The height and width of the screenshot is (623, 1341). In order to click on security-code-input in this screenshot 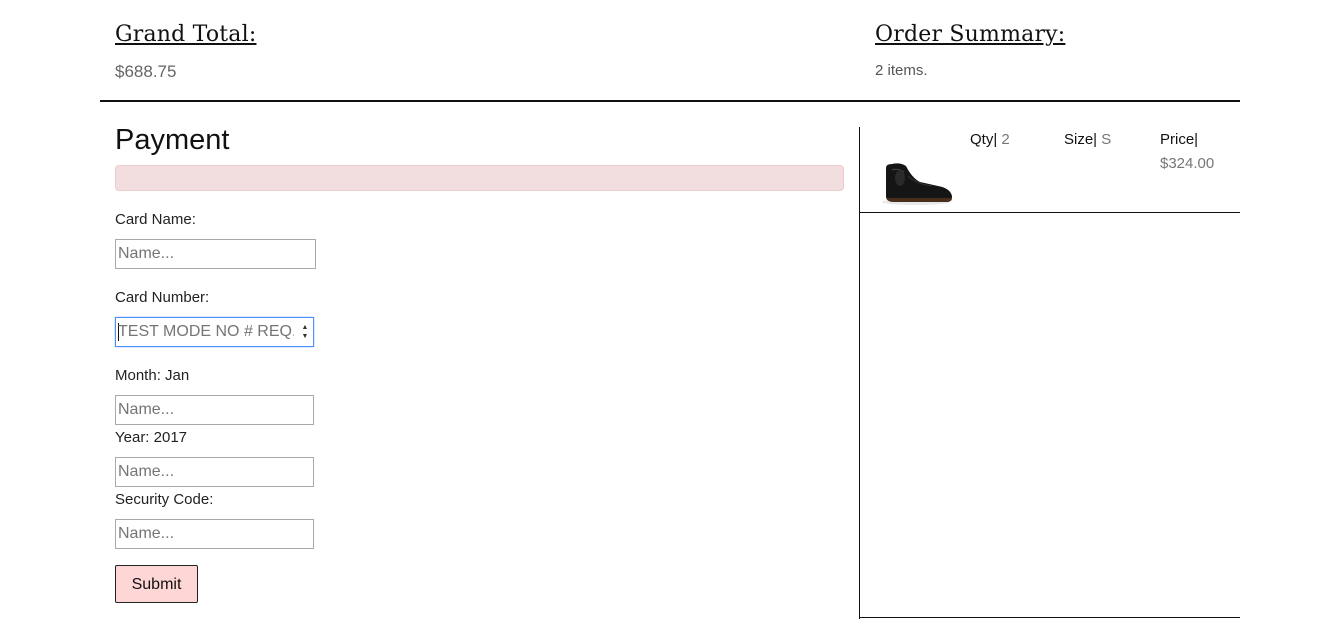, I will do `click(214, 534)`.